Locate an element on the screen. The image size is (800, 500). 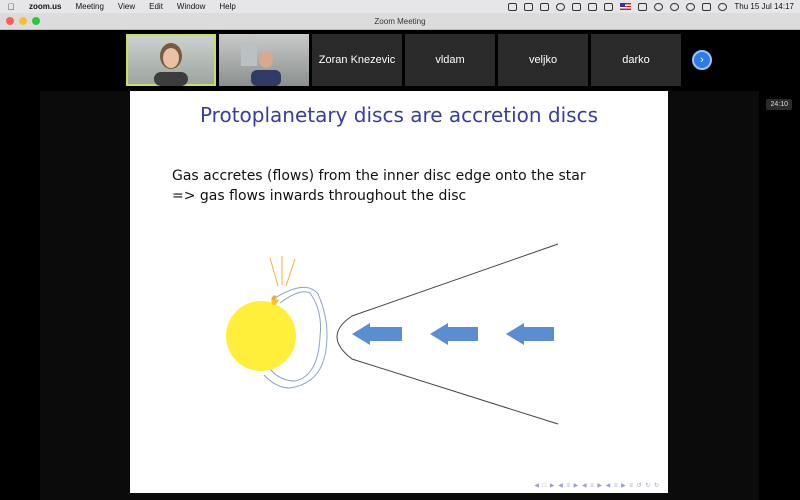
window-title-bar: Zoom Meeting is located at coordinates (400, 21).